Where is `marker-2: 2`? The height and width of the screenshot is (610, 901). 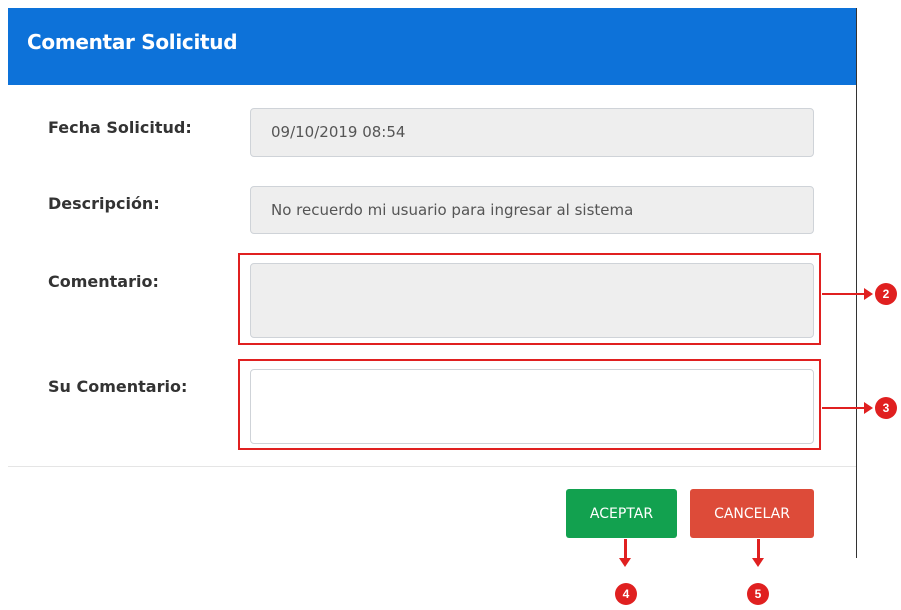 marker-2: 2 is located at coordinates (886, 294).